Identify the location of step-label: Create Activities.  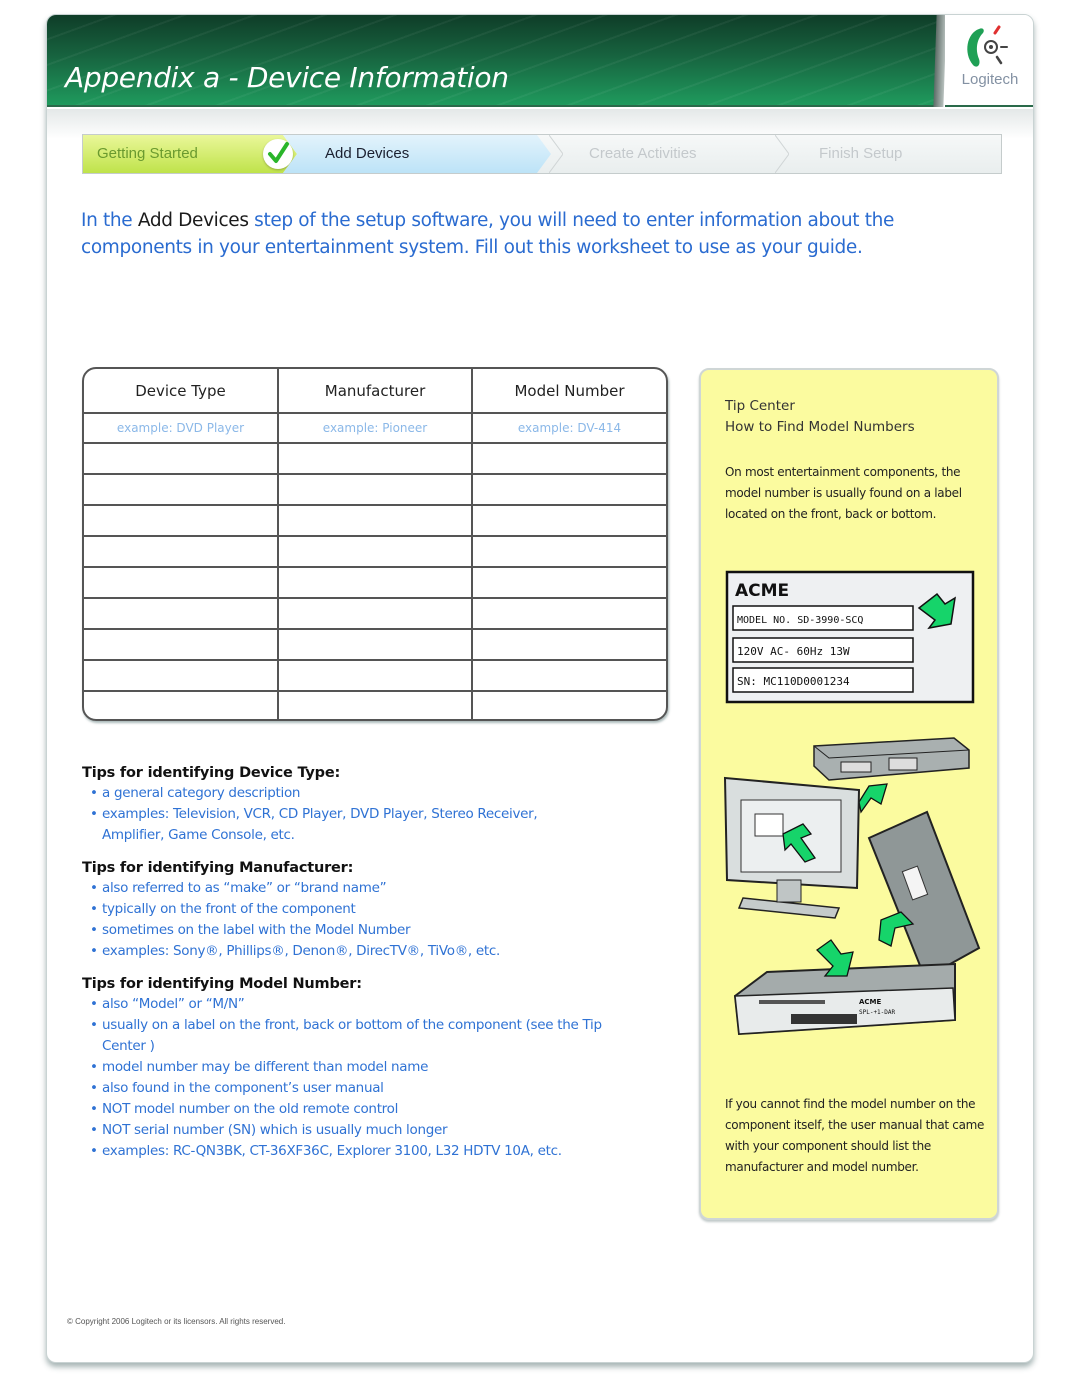
(643, 153).